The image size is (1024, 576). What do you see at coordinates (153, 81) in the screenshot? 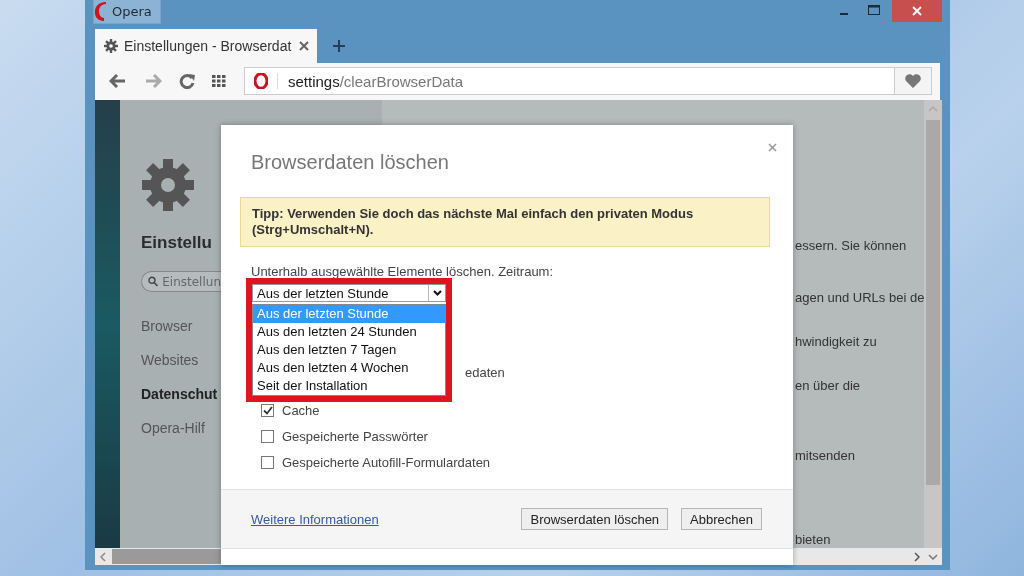
I see `forward-icon` at bounding box center [153, 81].